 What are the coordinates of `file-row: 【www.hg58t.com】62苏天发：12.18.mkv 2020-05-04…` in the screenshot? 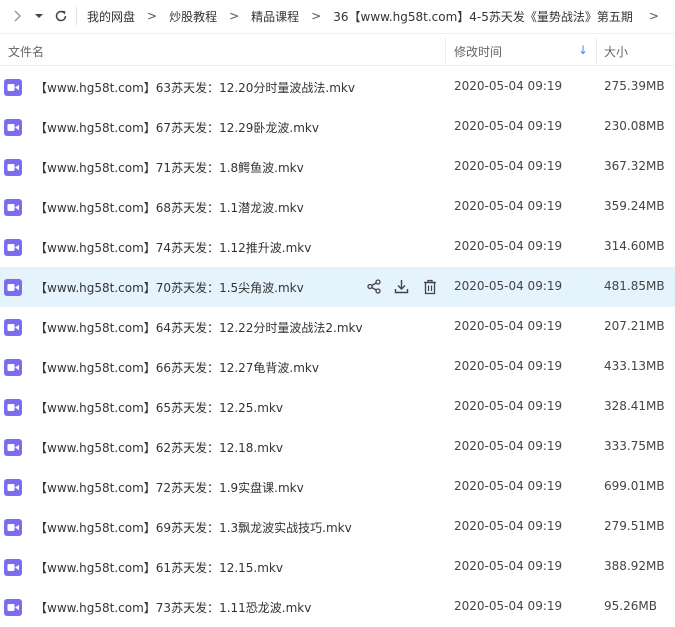 It's located at (337, 447).